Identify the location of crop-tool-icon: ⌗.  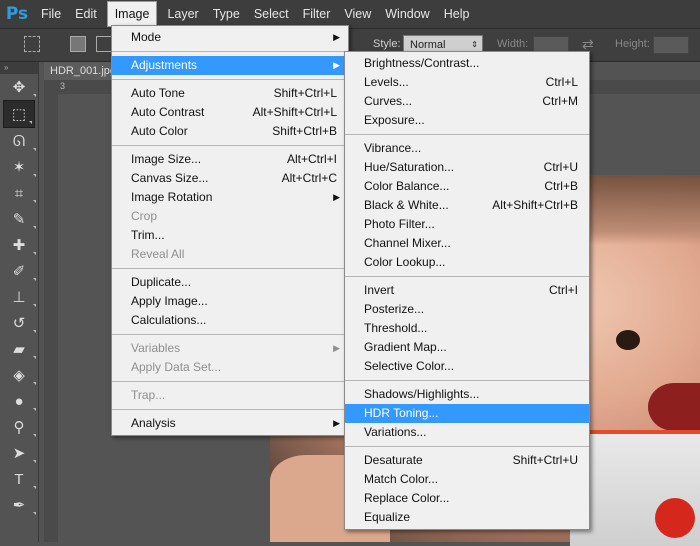
(19, 193).